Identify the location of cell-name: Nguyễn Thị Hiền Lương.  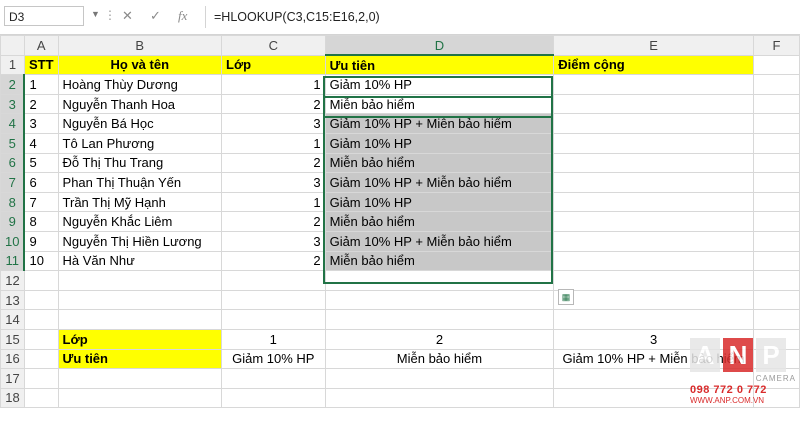
(140, 241).